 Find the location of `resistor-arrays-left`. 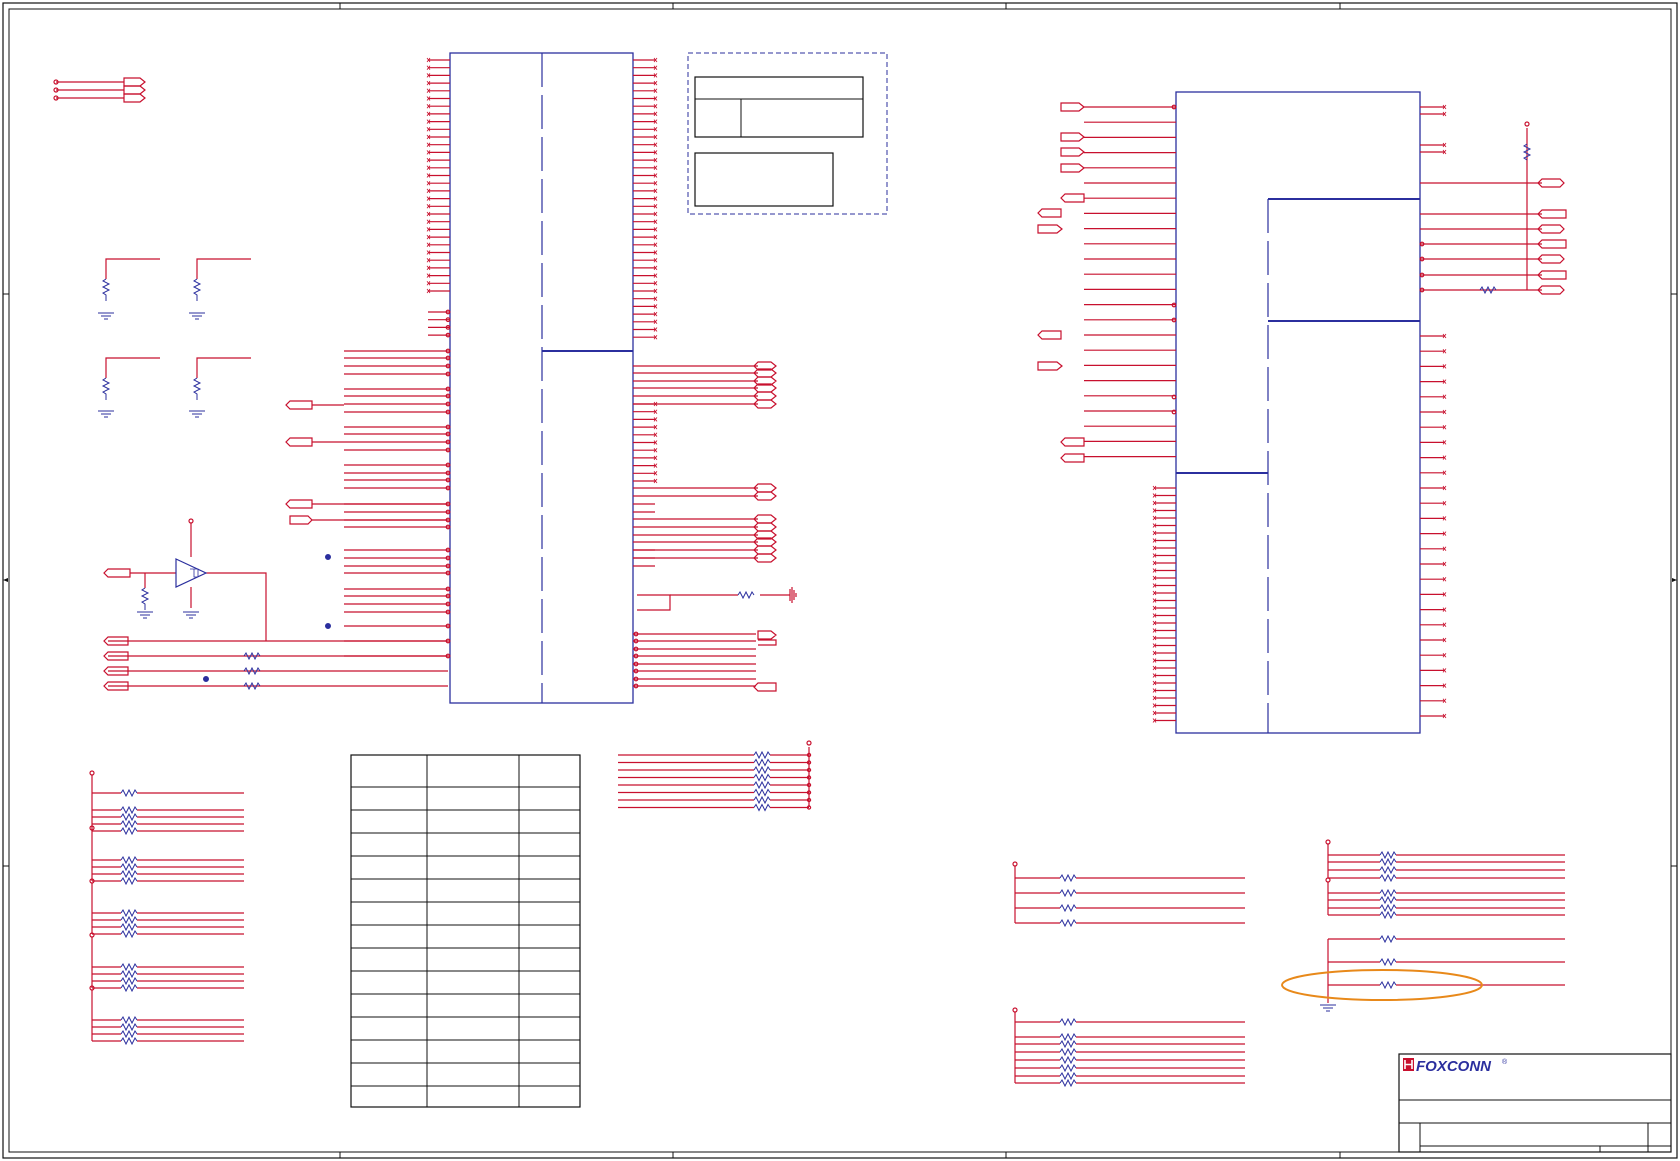

resistor-arrays-left is located at coordinates (166, 908).